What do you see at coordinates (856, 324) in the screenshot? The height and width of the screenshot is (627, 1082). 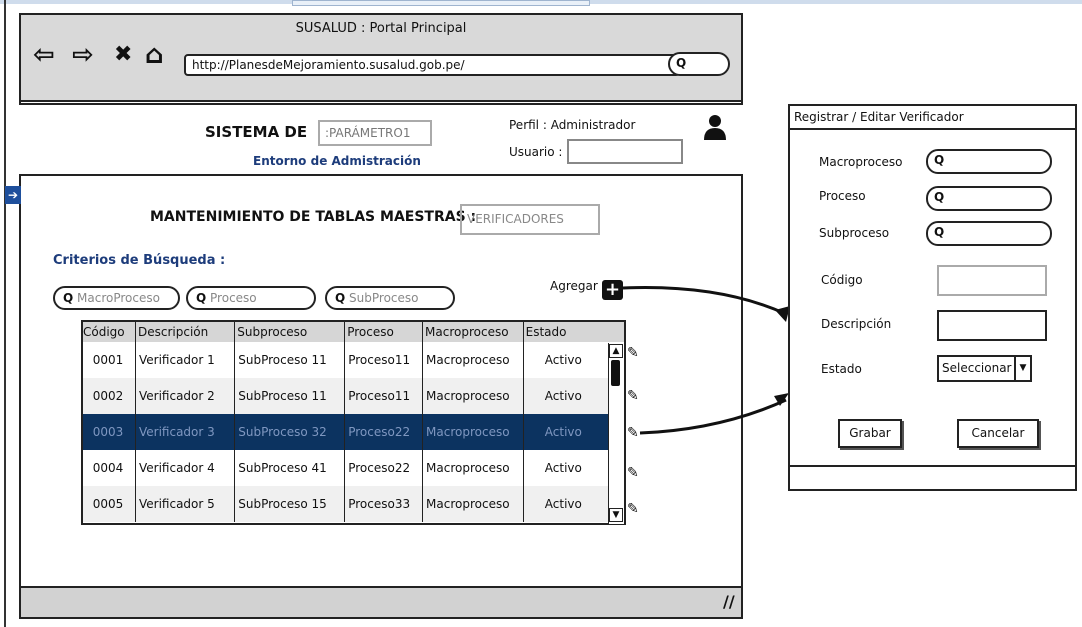 I see `descripcion-label: Descripción` at bounding box center [856, 324].